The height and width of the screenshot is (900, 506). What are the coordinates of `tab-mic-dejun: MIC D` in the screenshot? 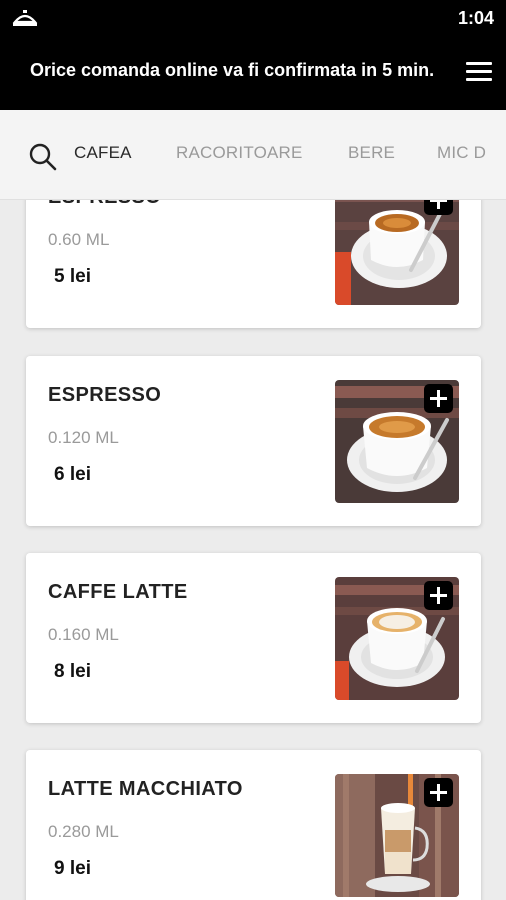 It's located at (461, 153).